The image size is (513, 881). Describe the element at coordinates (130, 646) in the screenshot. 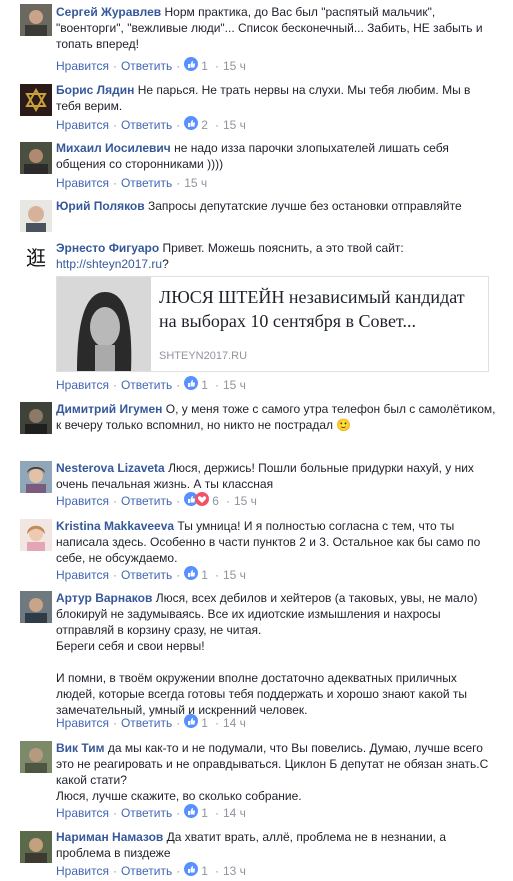

I see `comment-text-line2: Береги себя и свои нервы!` at that location.